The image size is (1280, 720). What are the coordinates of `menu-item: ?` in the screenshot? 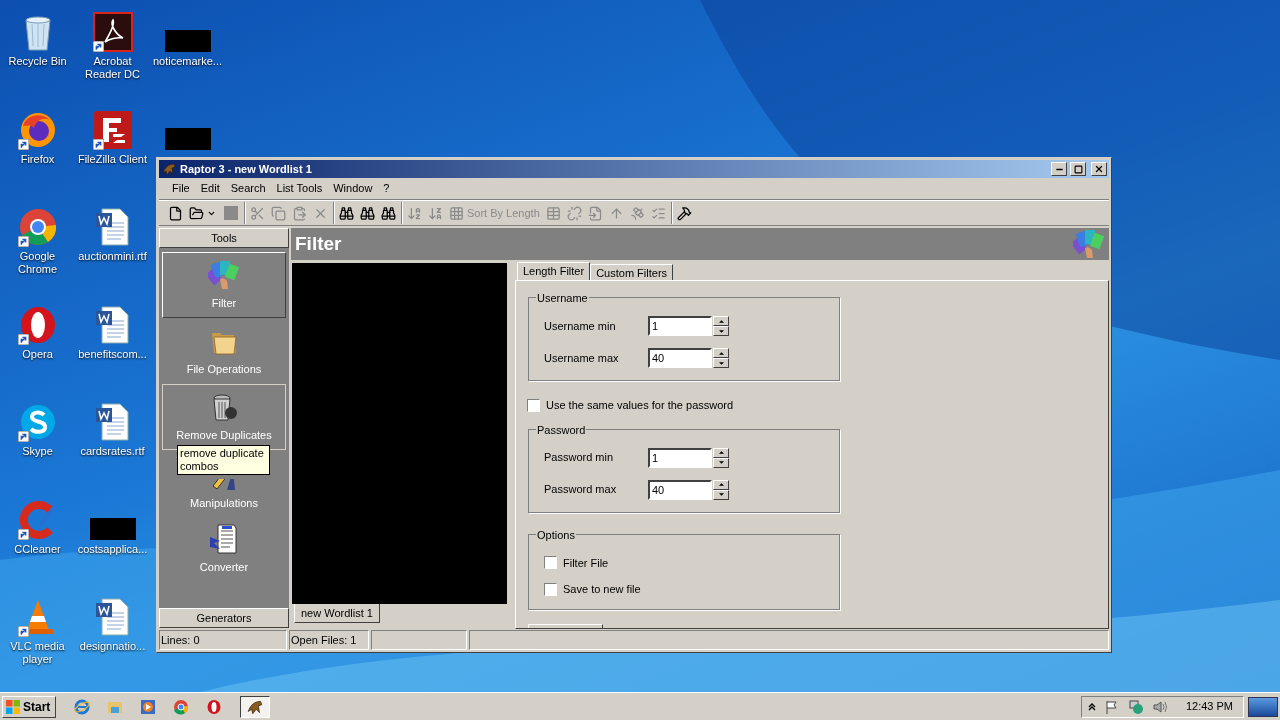 It's located at (386, 188).